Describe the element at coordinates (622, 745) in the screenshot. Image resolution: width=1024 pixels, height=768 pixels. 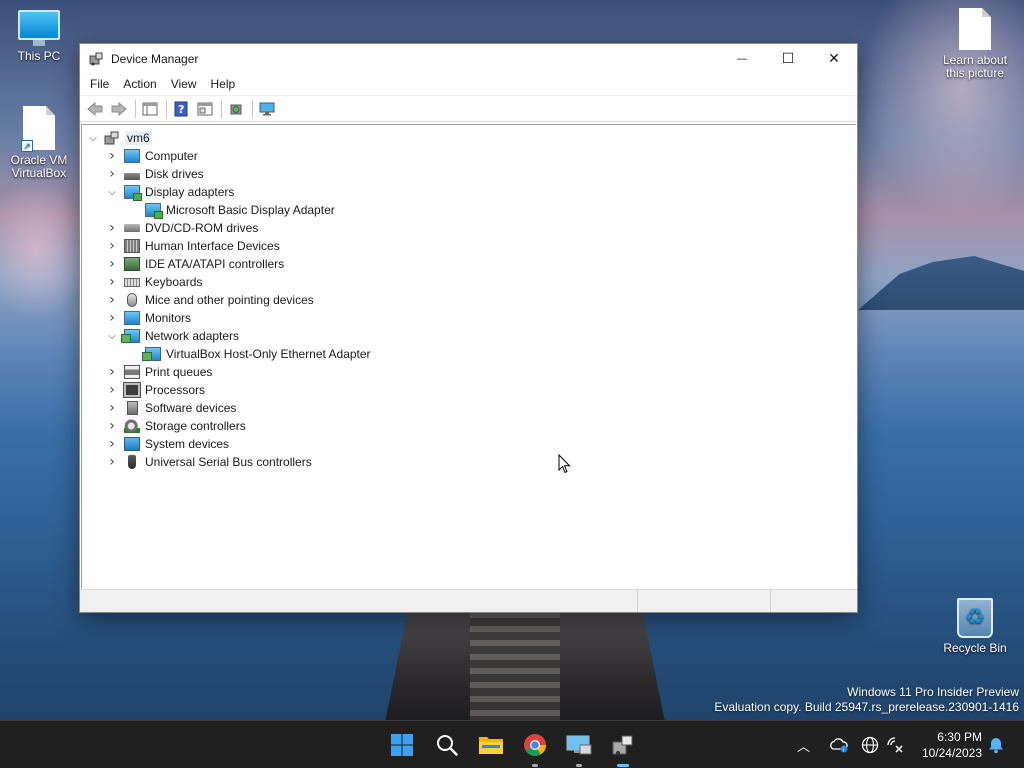
I see `device-manager-icon` at that location.